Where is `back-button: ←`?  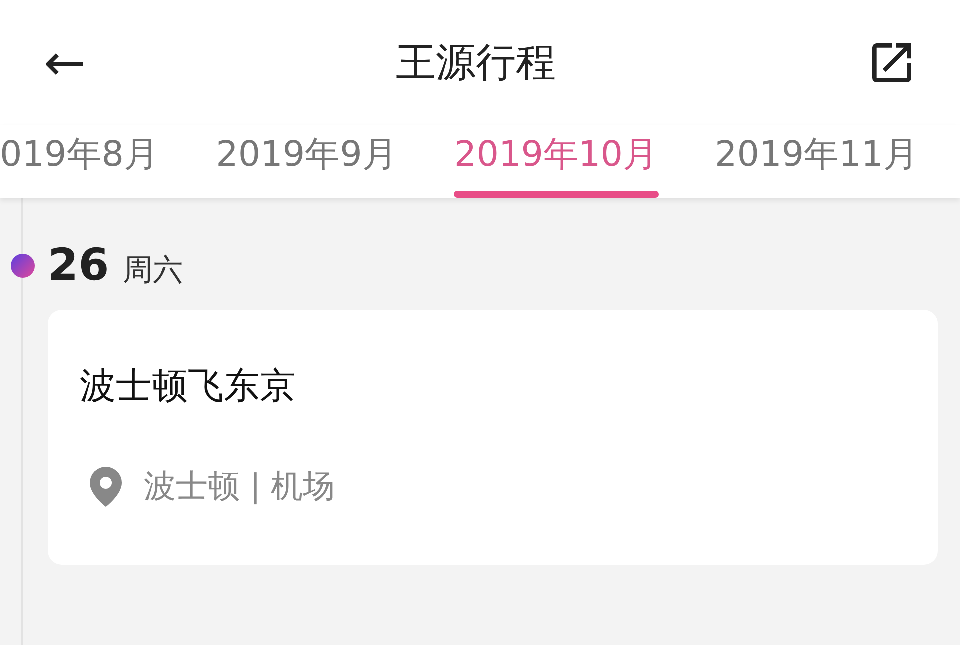
back-button: ← is located at coordinates (65, 63).